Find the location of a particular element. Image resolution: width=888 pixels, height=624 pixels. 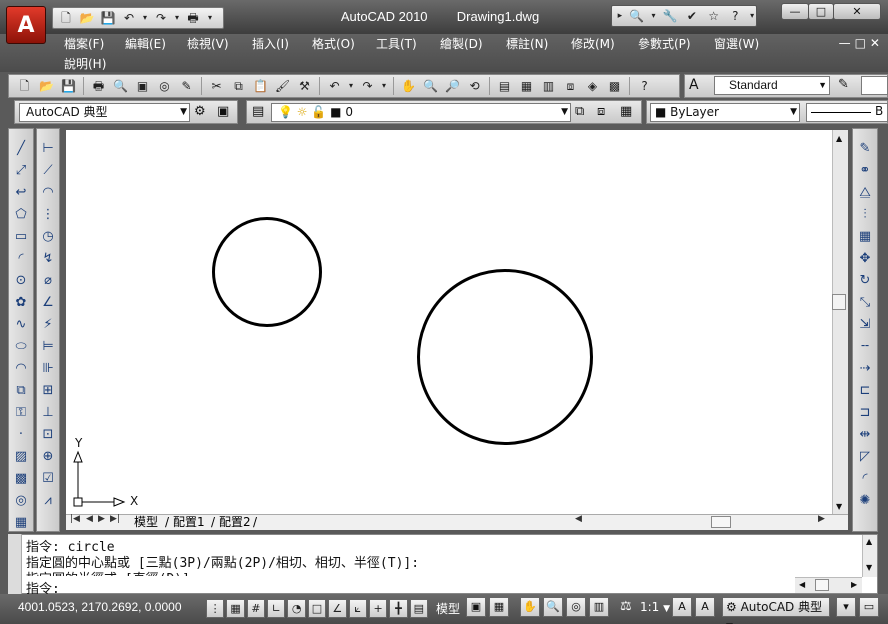

redo-dropdown-icon: ▾ is located at coordinates (177, 18).